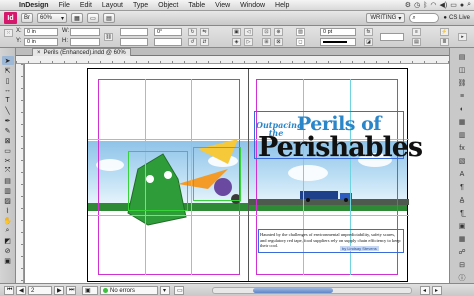 The height and width of the screenshot is (296, 474). What do you see at coordinates (8, 140) in the screenshot?
I see `rectangle-frame-tool-icon: ⊠` at bounding box center [8, 140].